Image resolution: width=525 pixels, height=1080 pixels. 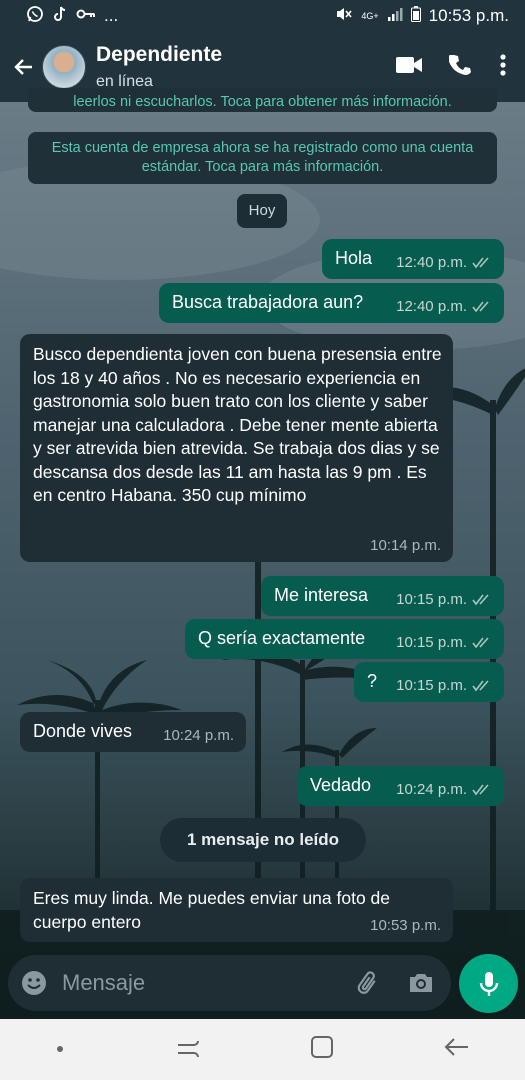 I want to click on phone-icon, so click(x=460, y=67).